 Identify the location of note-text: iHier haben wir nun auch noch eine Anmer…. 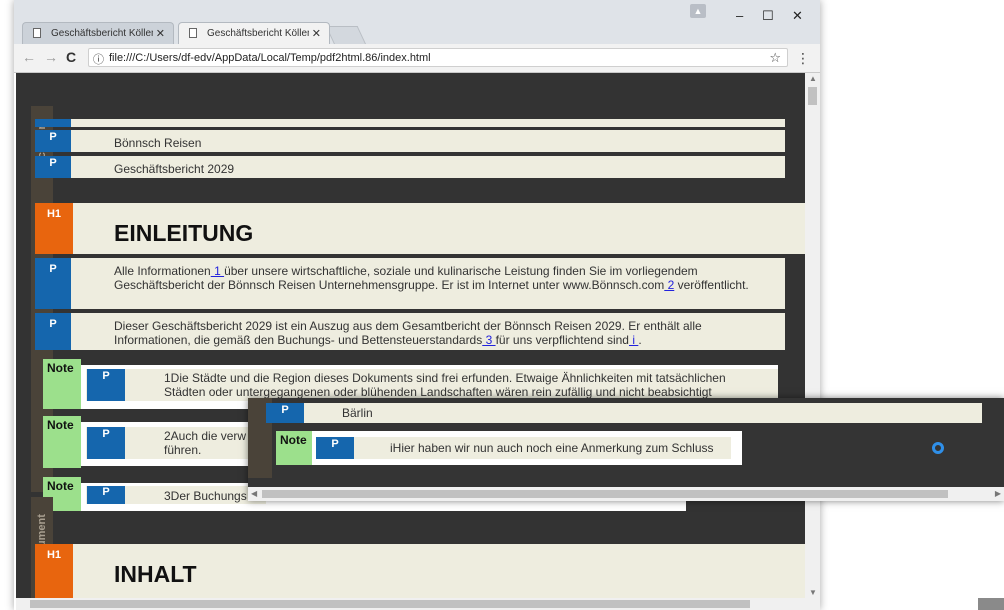
(552, 448).